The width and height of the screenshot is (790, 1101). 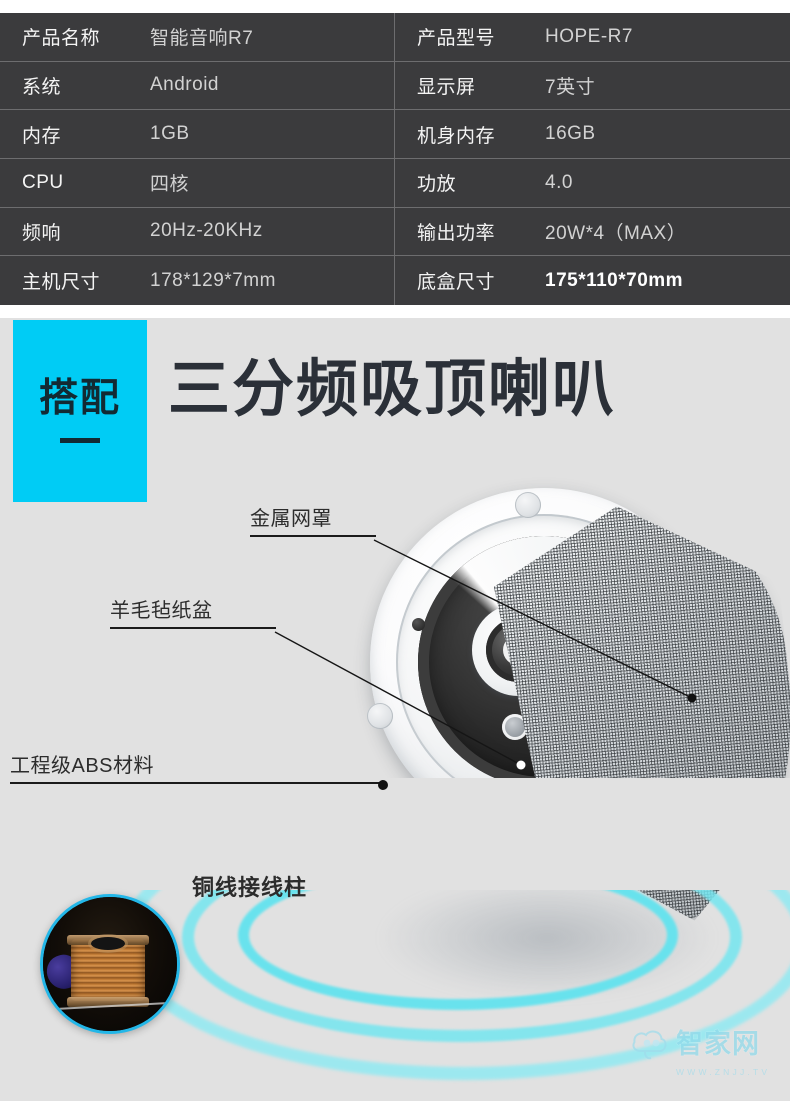 I want to click on table-row: 产品名称 智能音响R7 产品型号 HOPE-R7, so click(x=395, y=37).